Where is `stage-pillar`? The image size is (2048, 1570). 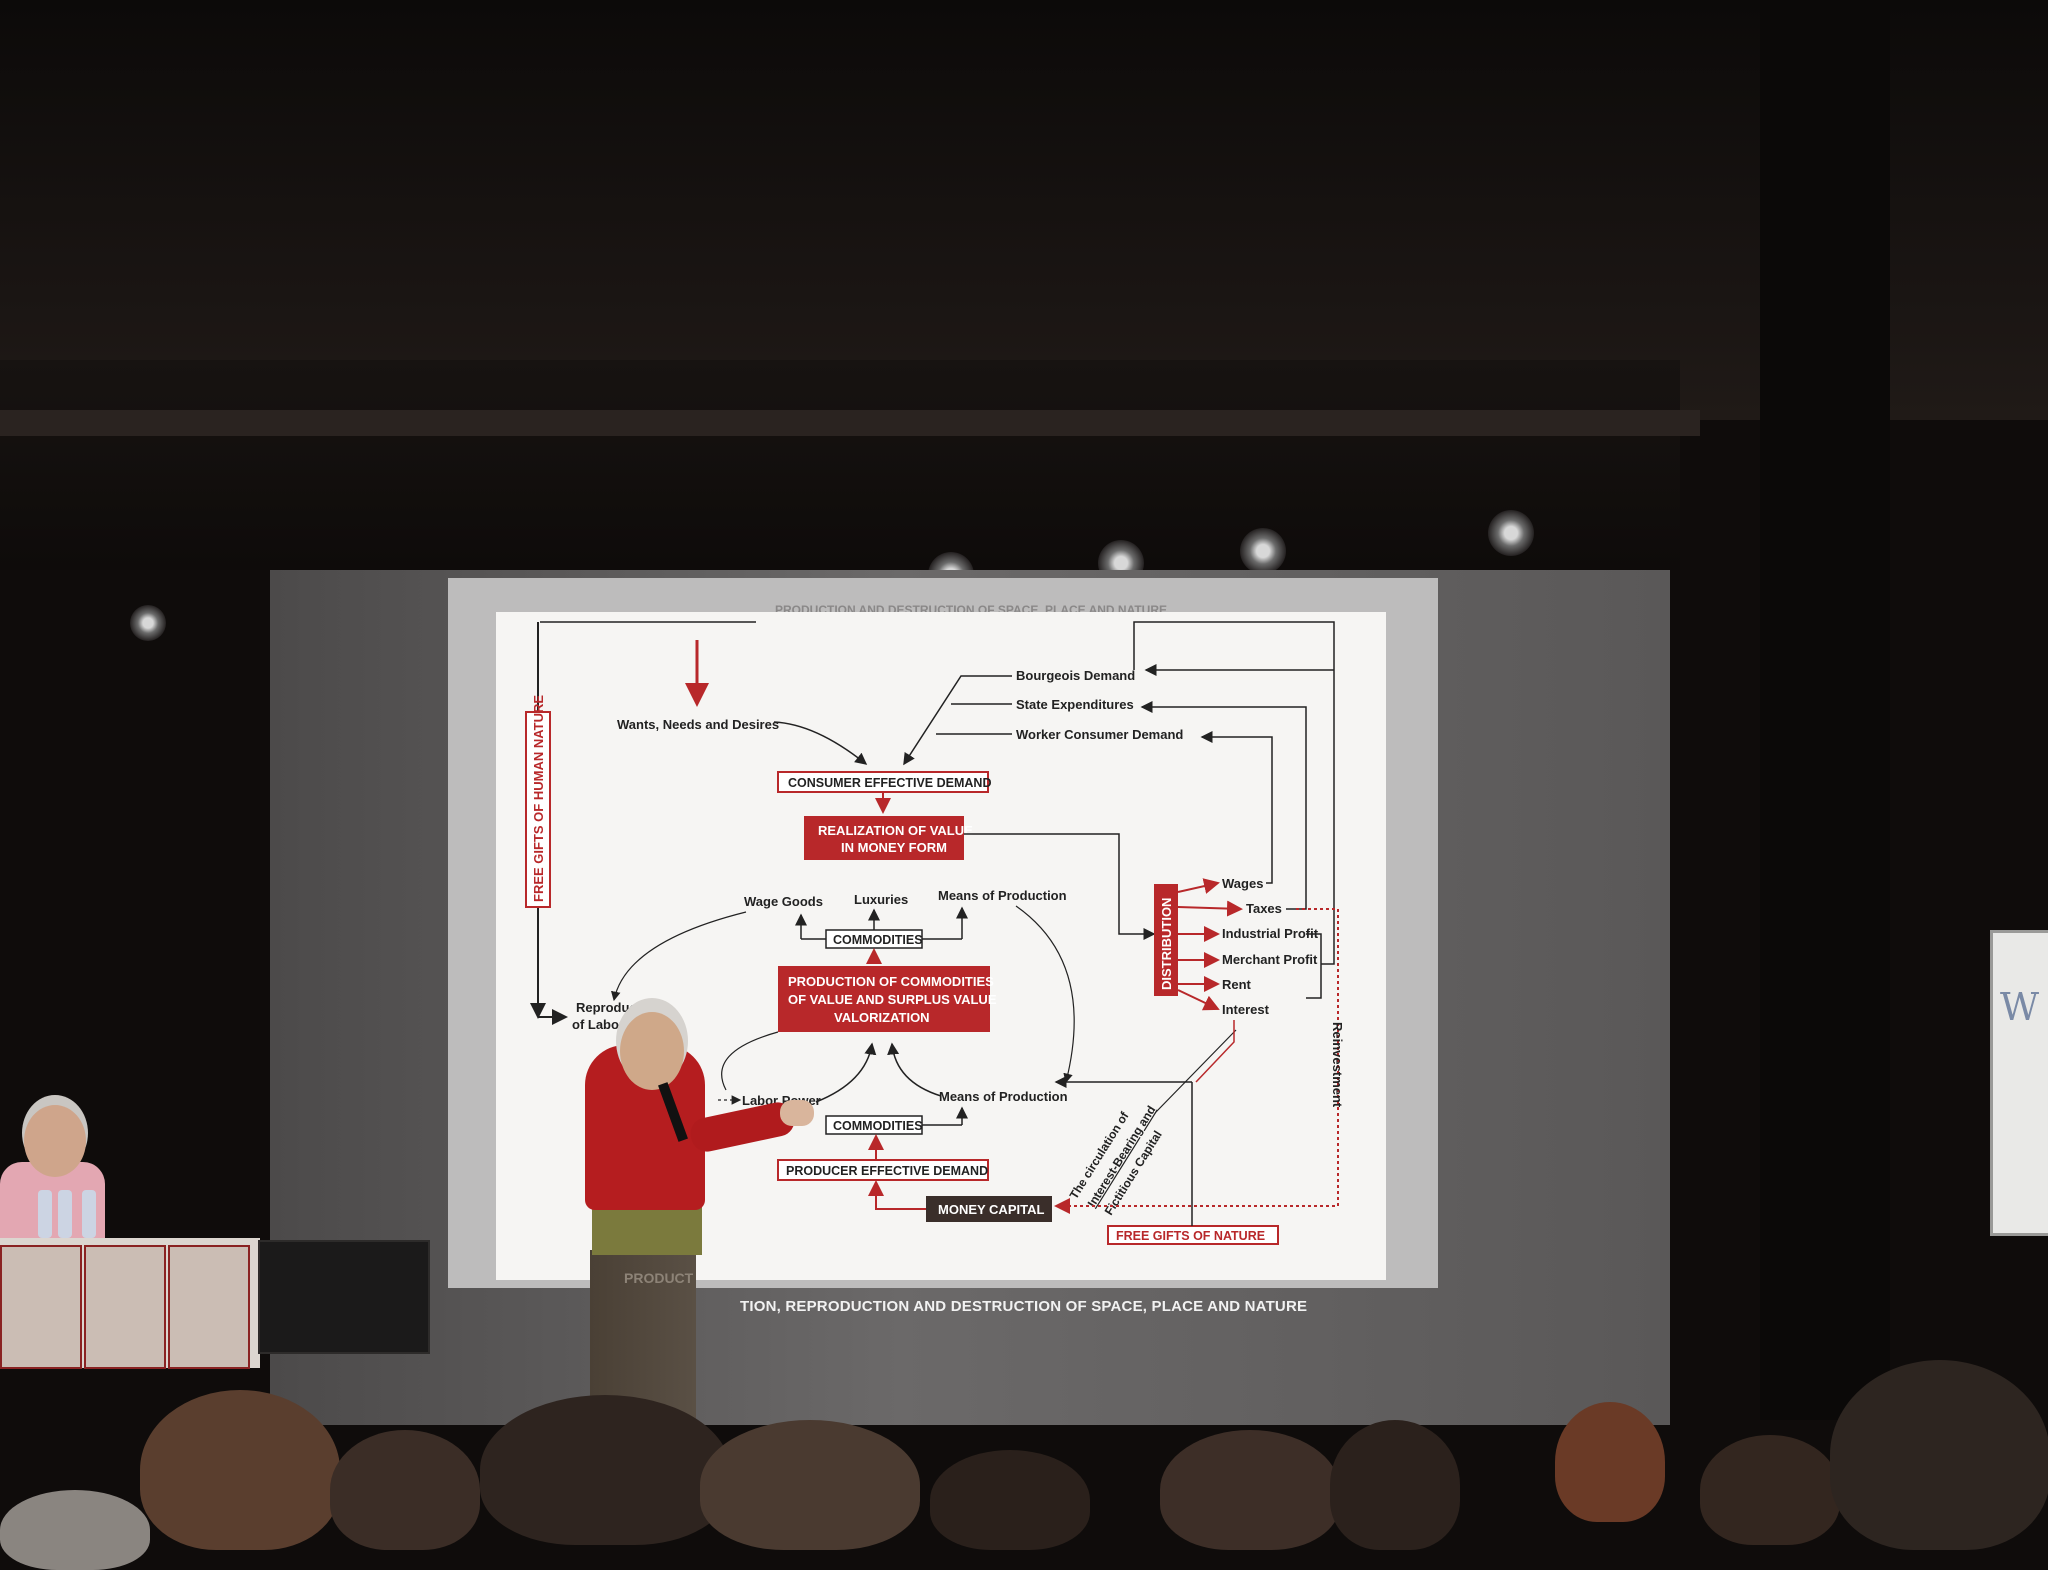
stage-pillar is located at coordinates (1825, 710).